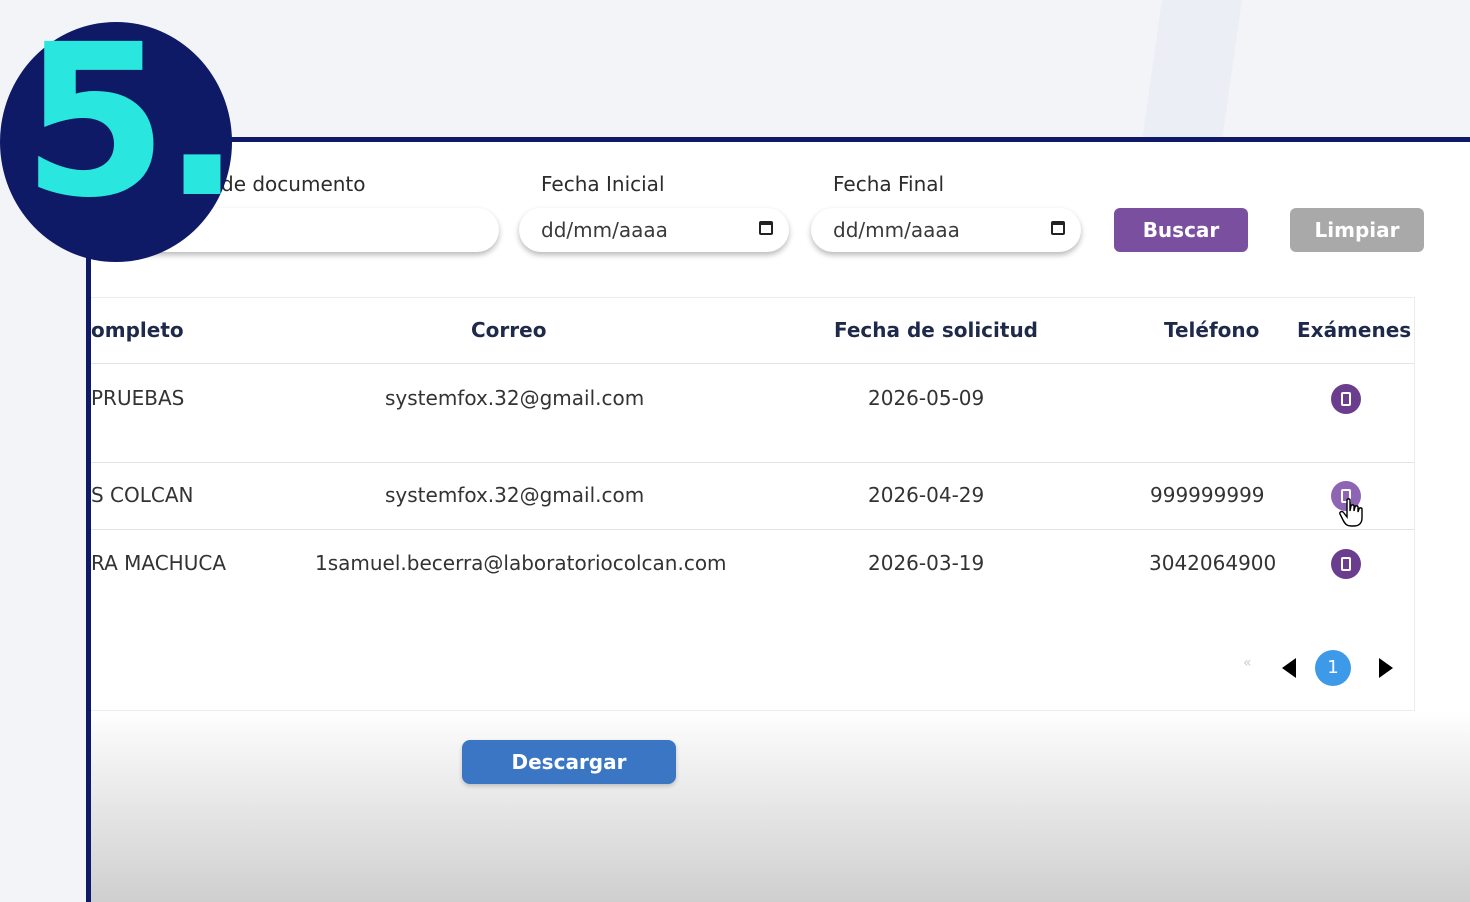 The height and width of the screenshot is (902, 1470). Describe the element at coordinates (926, 398) in the screenshot. I see `cell-date: 2026-05-09` at that location.